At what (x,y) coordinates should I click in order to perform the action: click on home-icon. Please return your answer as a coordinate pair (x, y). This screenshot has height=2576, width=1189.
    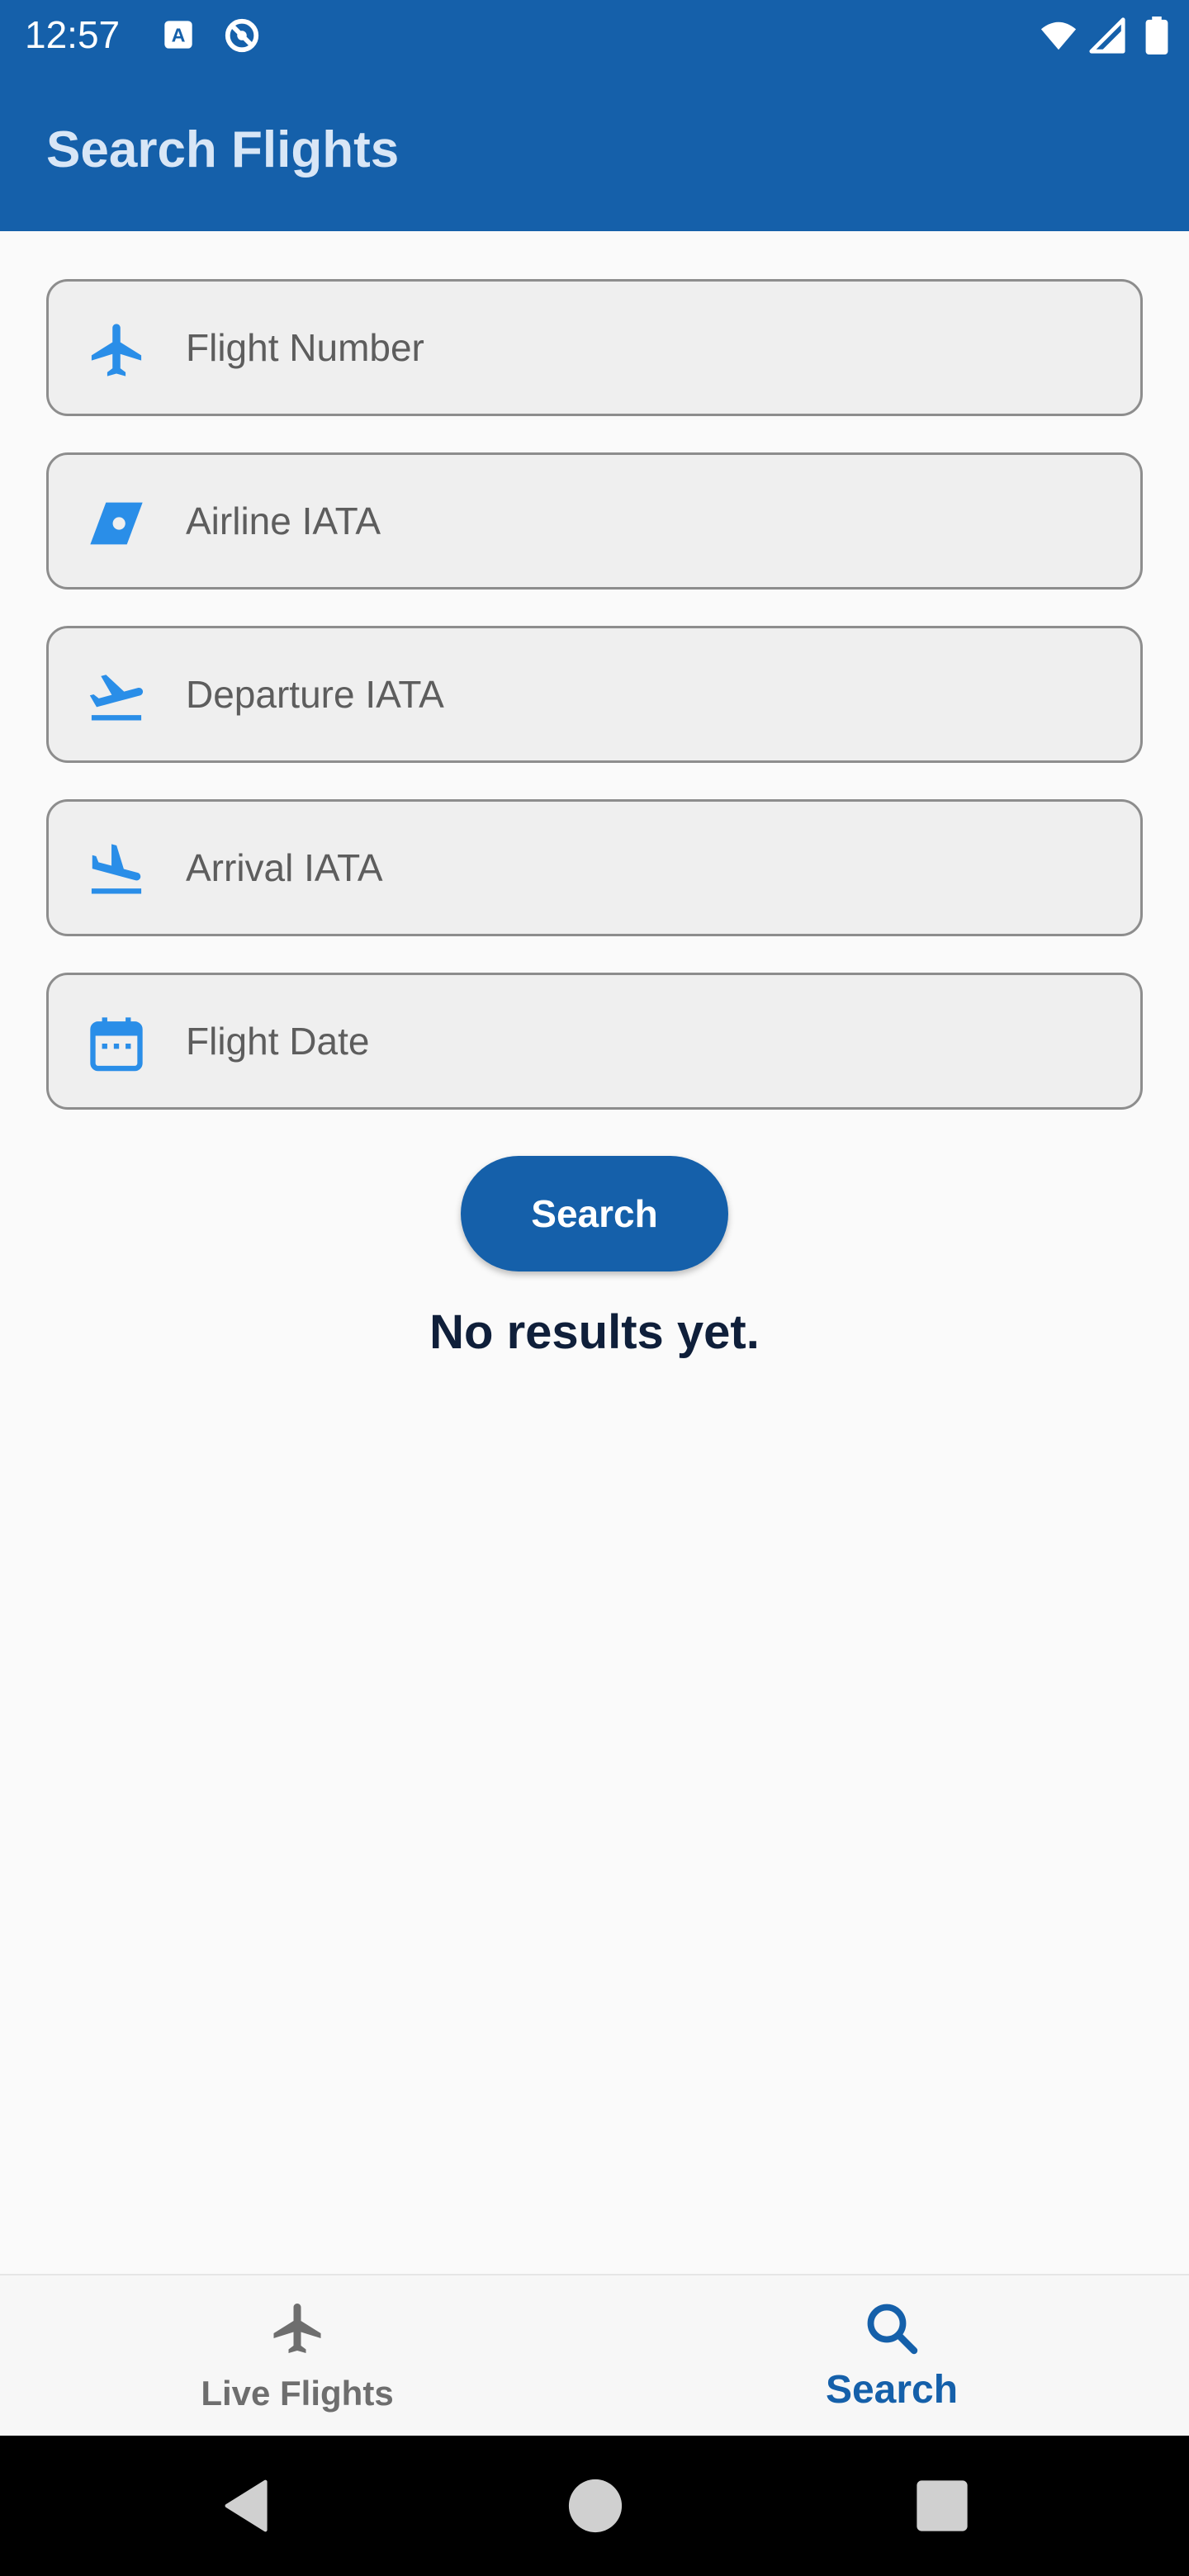
    Looking at the image, I should click on (595, 2506).